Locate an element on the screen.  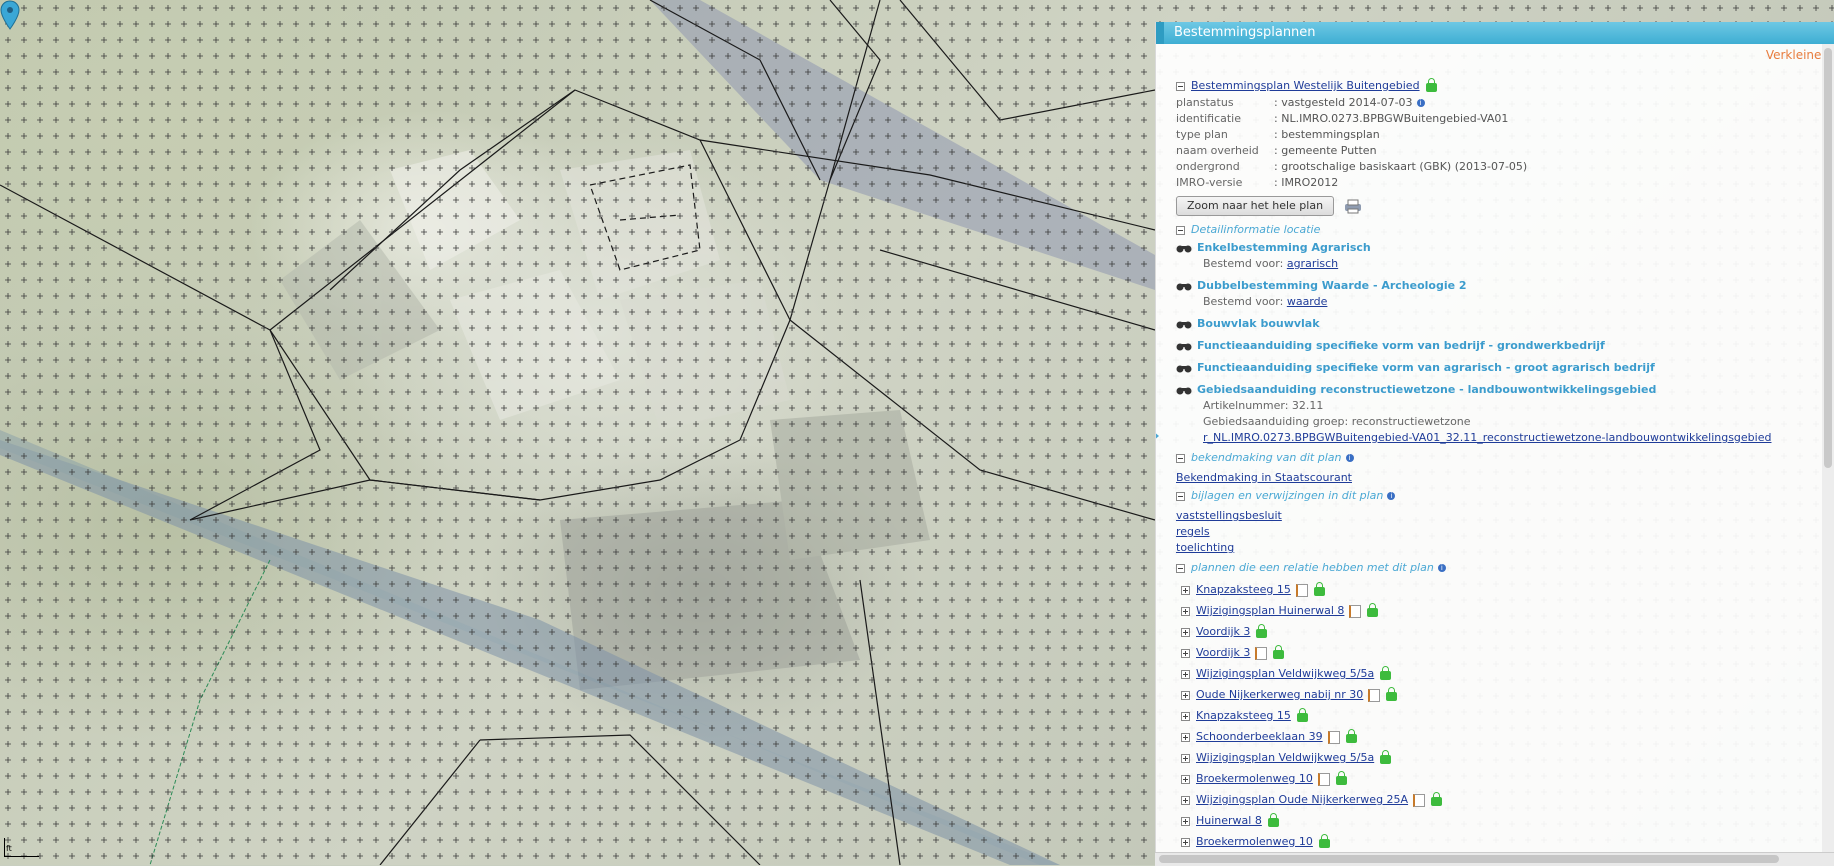
panel-horizontal-scrollbar is located at coordinates (1494, 859).